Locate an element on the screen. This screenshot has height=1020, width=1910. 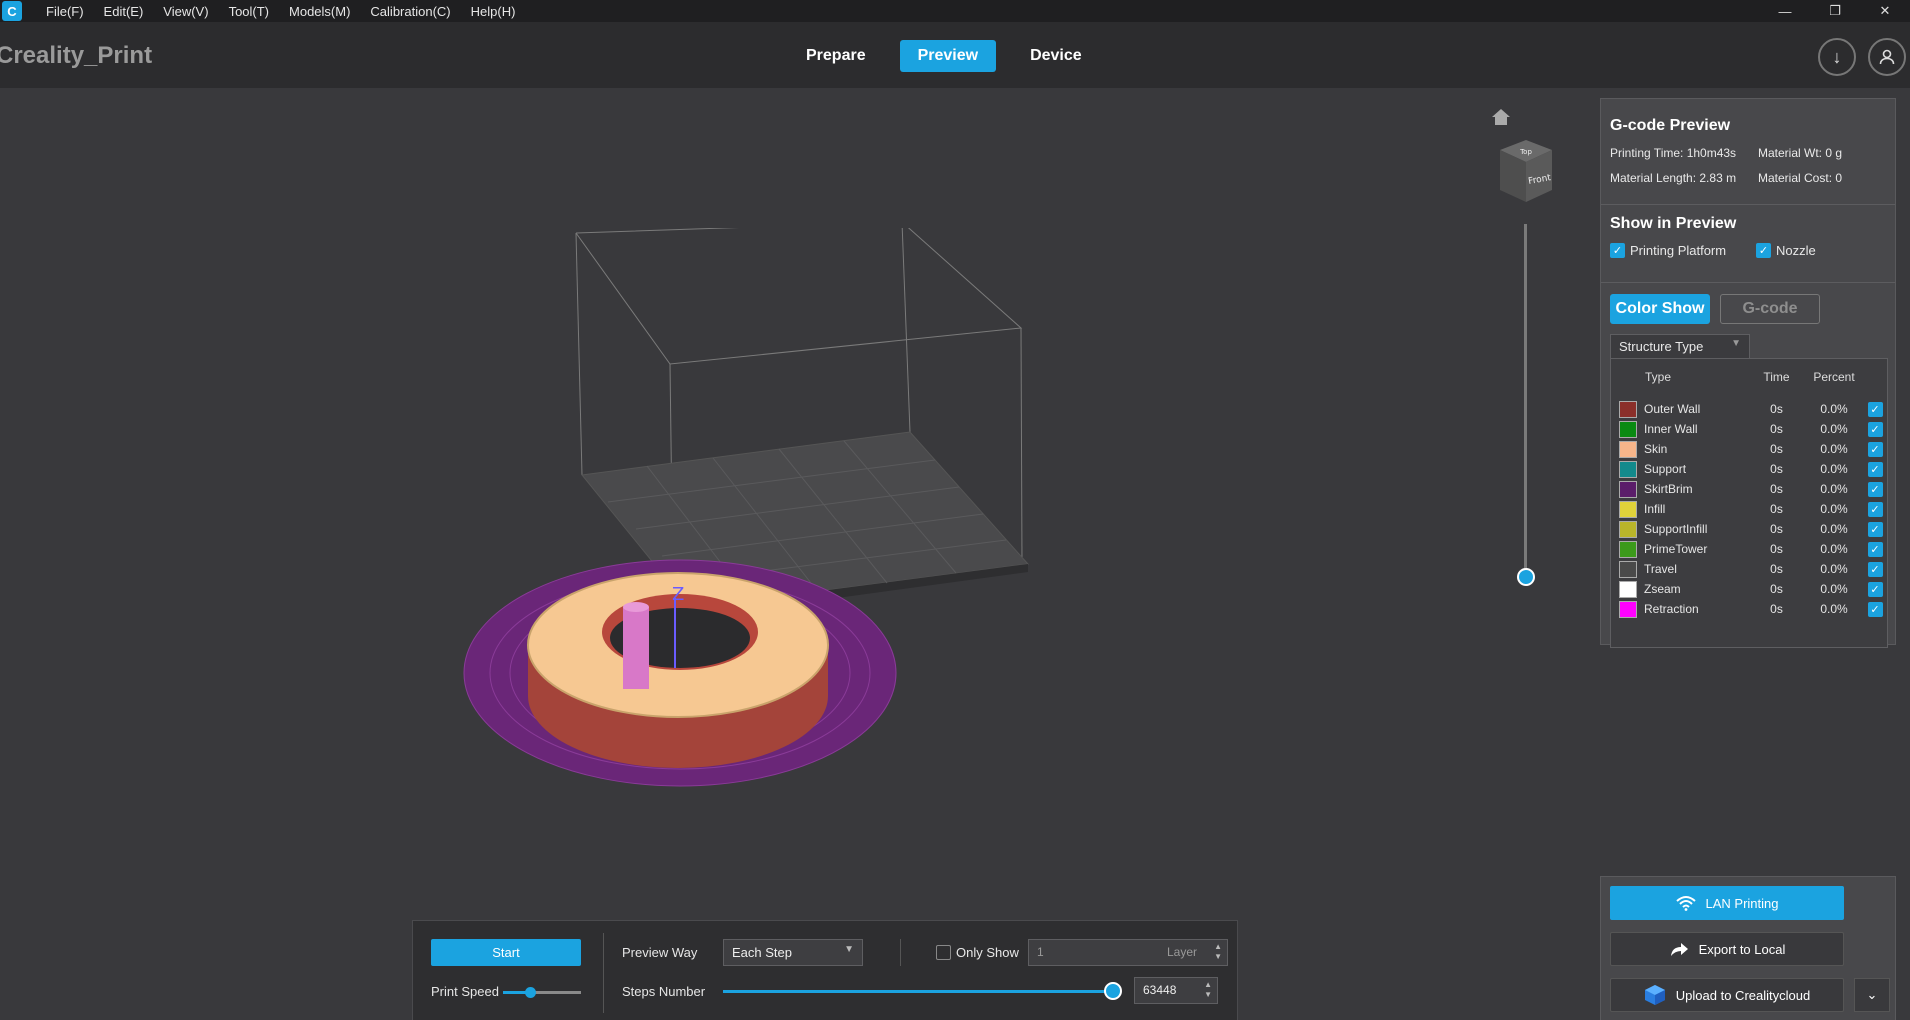
printing-platform-toggle: ✓ Printing Platform is located at coordinates (1683, 250).